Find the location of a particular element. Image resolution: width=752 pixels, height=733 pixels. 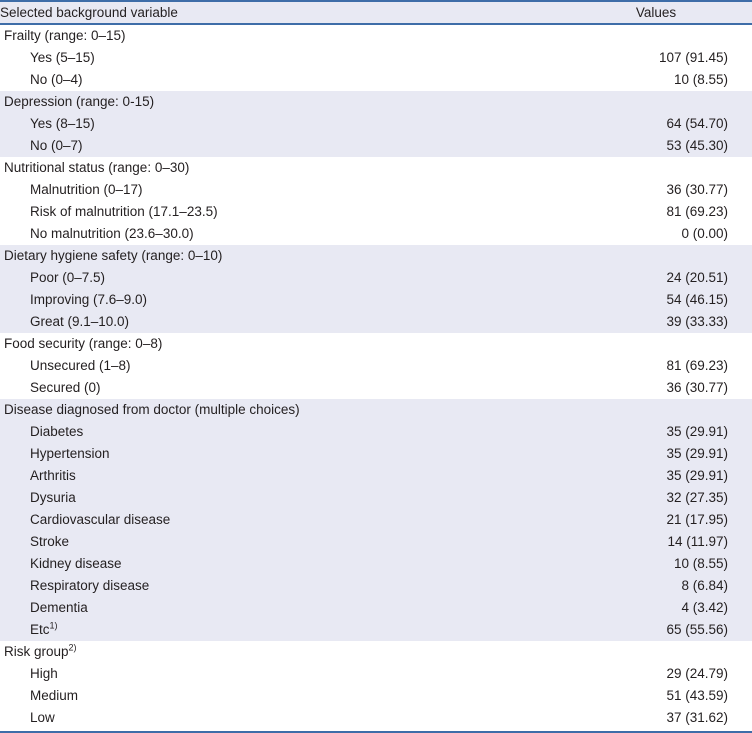

table-row: Dietary hygiene safety (range: 0–10) is located at coordinates (376, 256).